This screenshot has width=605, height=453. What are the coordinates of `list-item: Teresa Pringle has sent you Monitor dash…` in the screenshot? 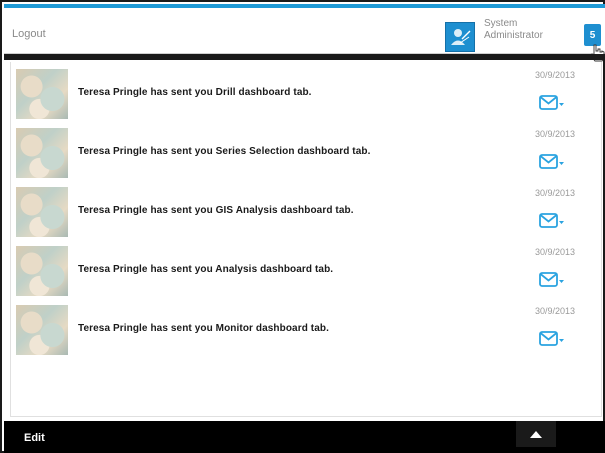 It's located at (306, 329).